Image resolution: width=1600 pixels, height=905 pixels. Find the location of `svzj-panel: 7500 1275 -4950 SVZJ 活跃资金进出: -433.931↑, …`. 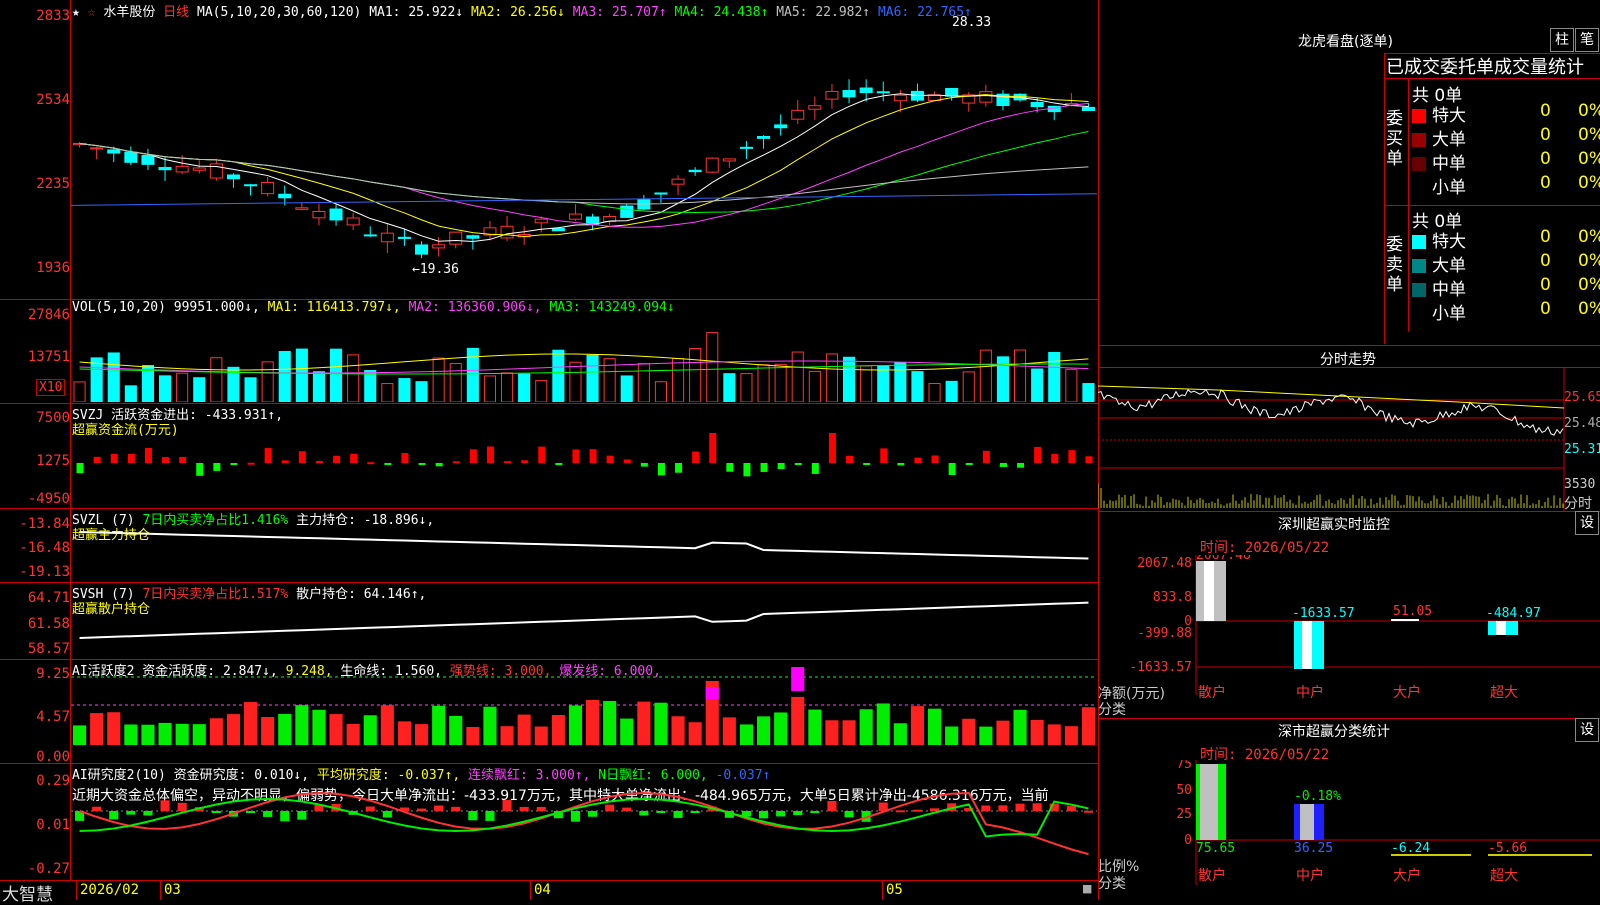

svzj-panel: 7500 1275 -4950 SVZJ 活跃资金进出: -433.931↑, … is located at coordinates (549, 456).